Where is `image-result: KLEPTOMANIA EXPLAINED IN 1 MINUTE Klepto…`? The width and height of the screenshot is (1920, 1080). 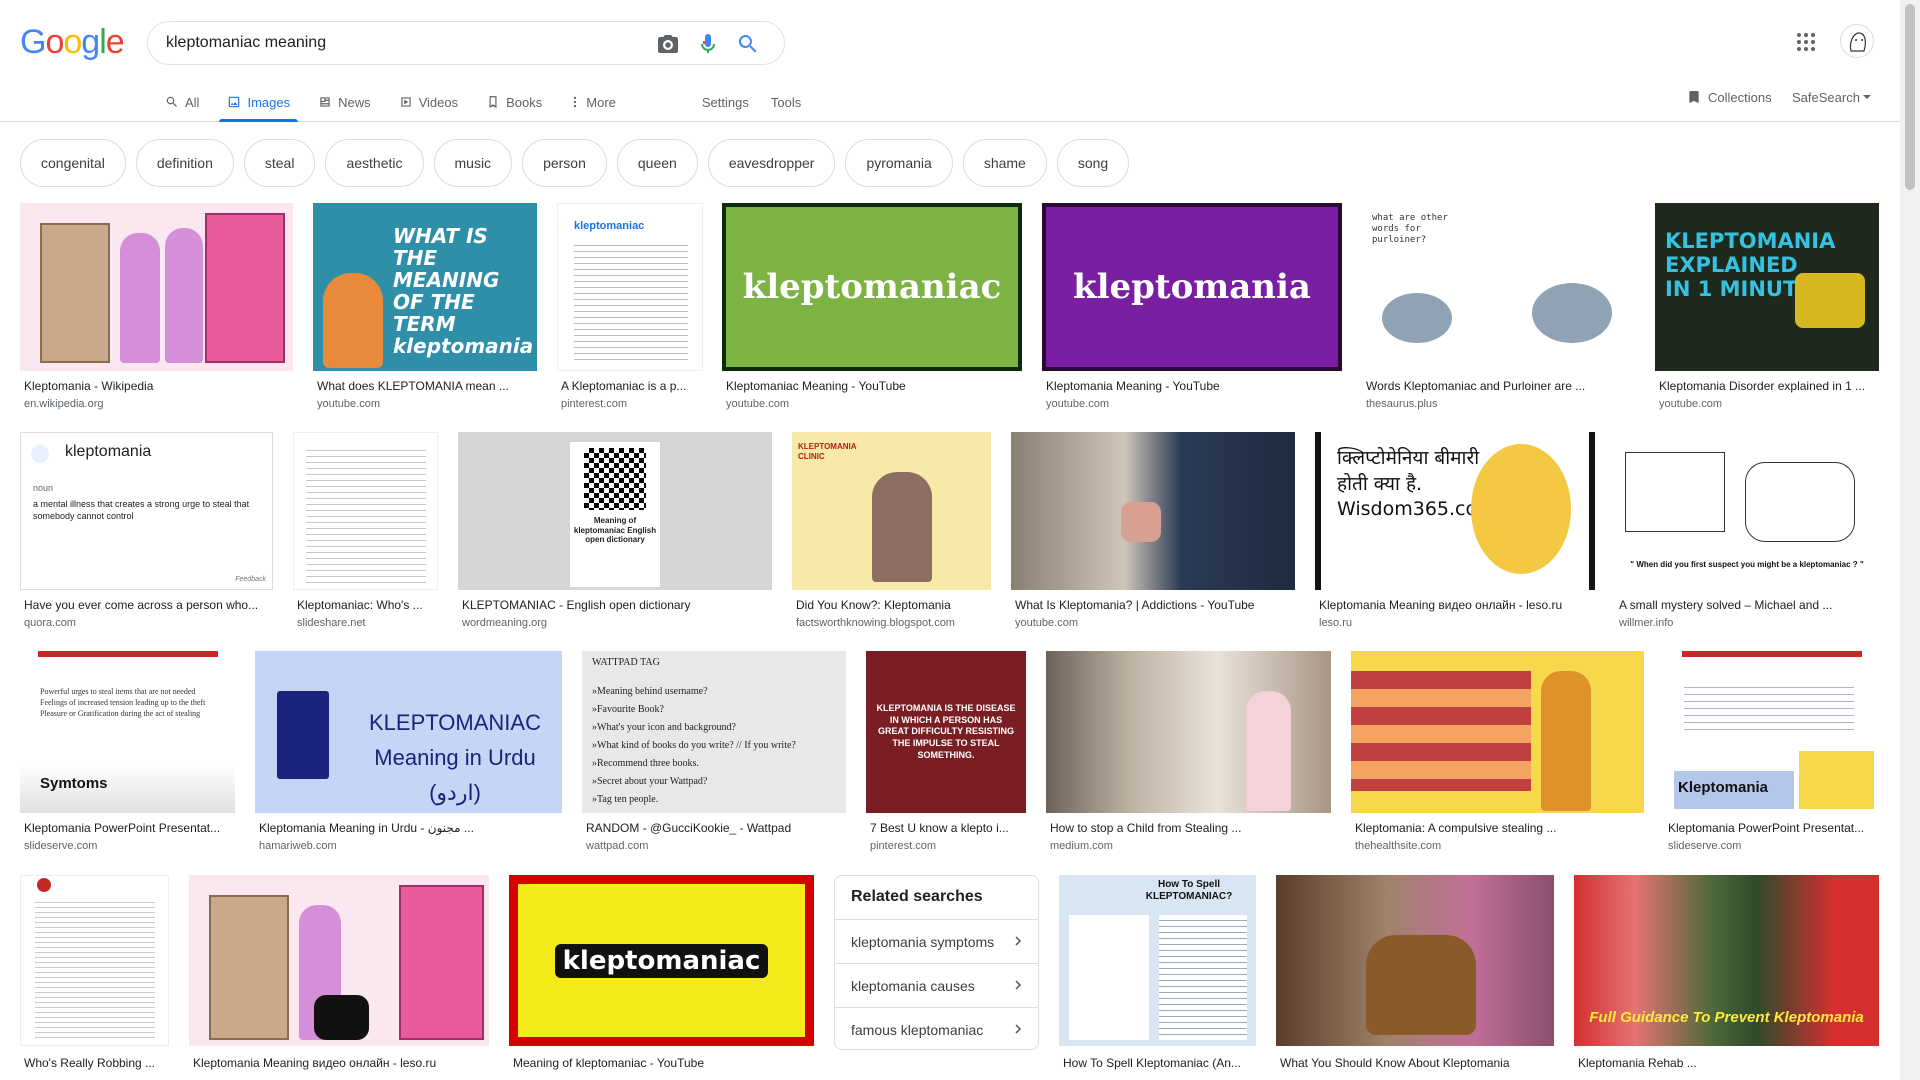 image-result: KLEPTOMANIA EXPLAINED IN 1 MINUTE Klepto… is located at coordinates (1767, 308).